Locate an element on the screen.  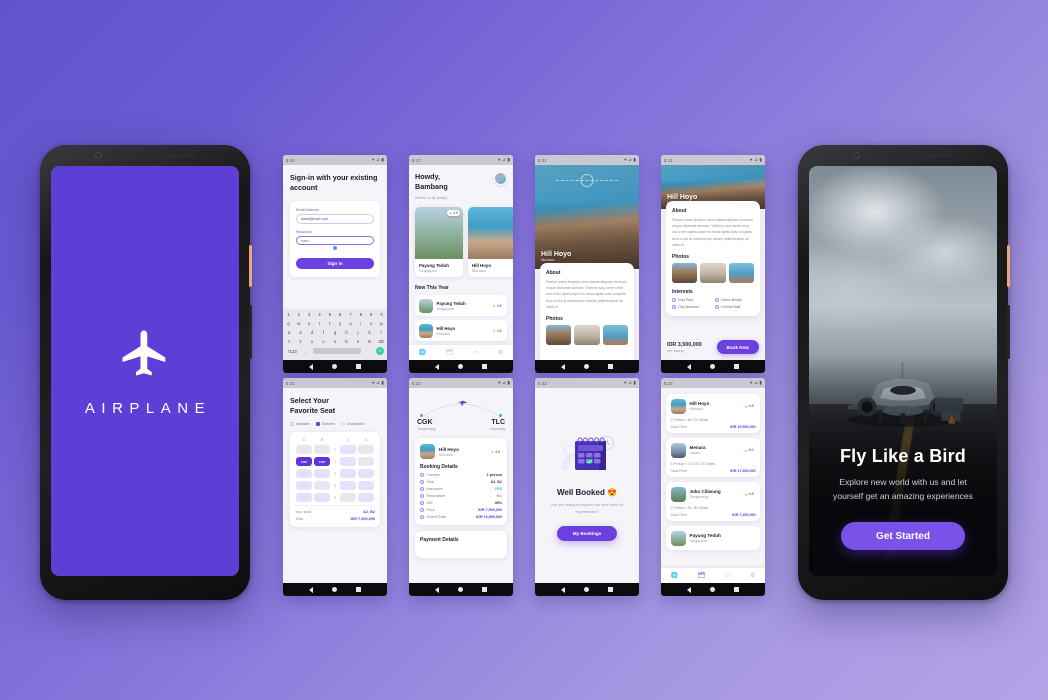
key: s is located at coordinates (301, 332).